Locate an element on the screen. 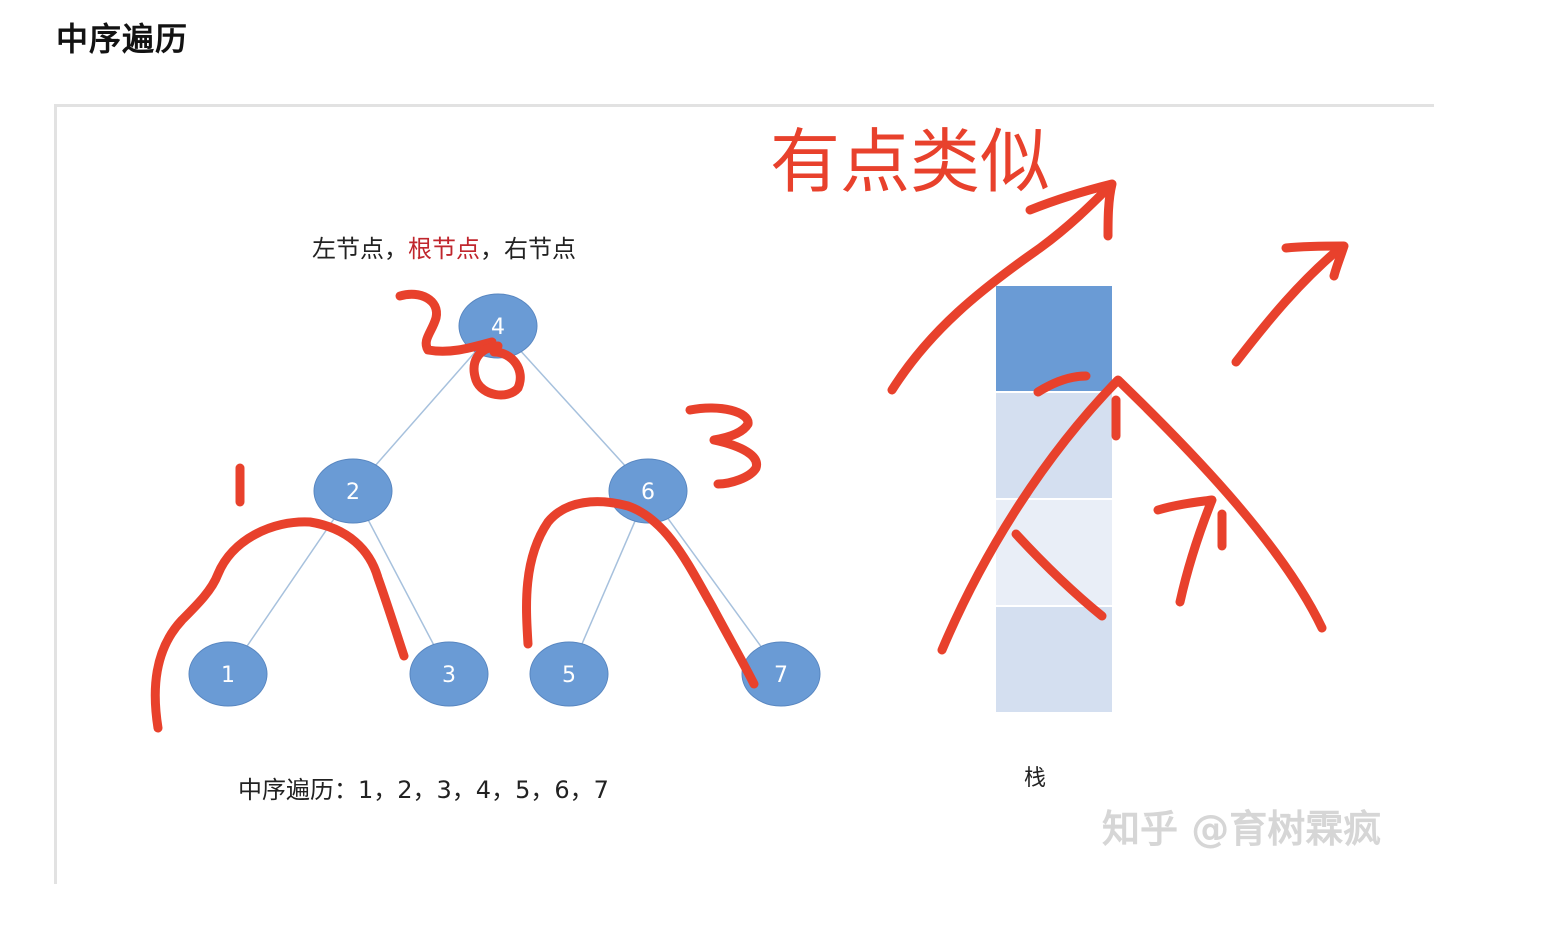 The height and width of the screenshot is (926, 1542). tree-node-label: 5 is located at coordinates (569, 675).